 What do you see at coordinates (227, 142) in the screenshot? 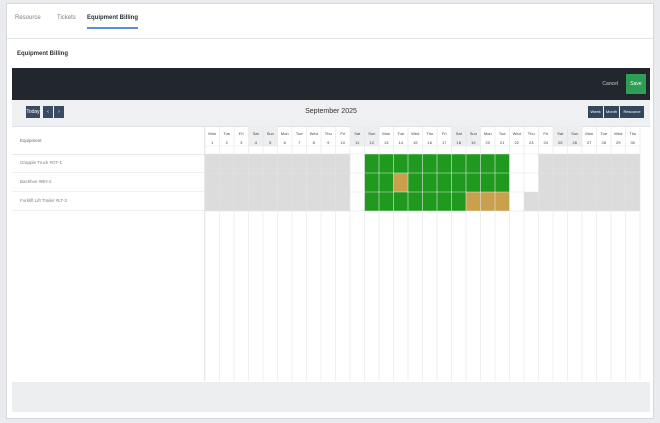
I see `day-number-label: 2` at bounding box center [227, 142].